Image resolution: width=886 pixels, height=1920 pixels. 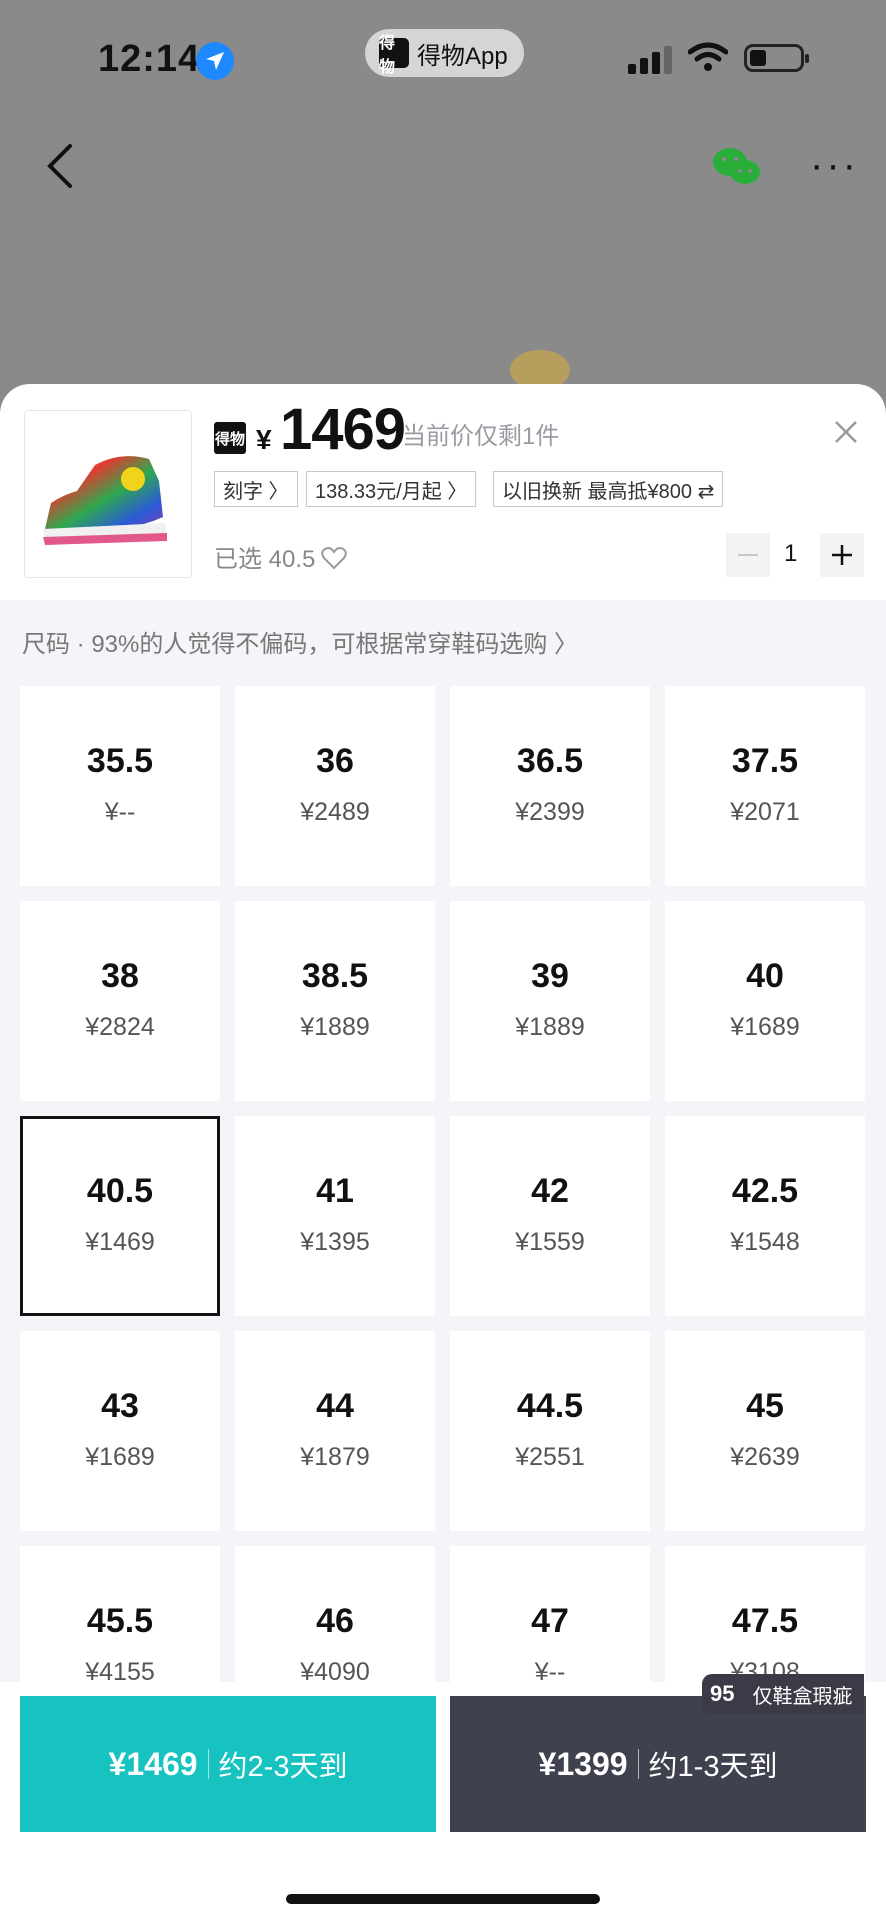 I want to click on app-pill-label: 得物App, so click(x=462, y=56).